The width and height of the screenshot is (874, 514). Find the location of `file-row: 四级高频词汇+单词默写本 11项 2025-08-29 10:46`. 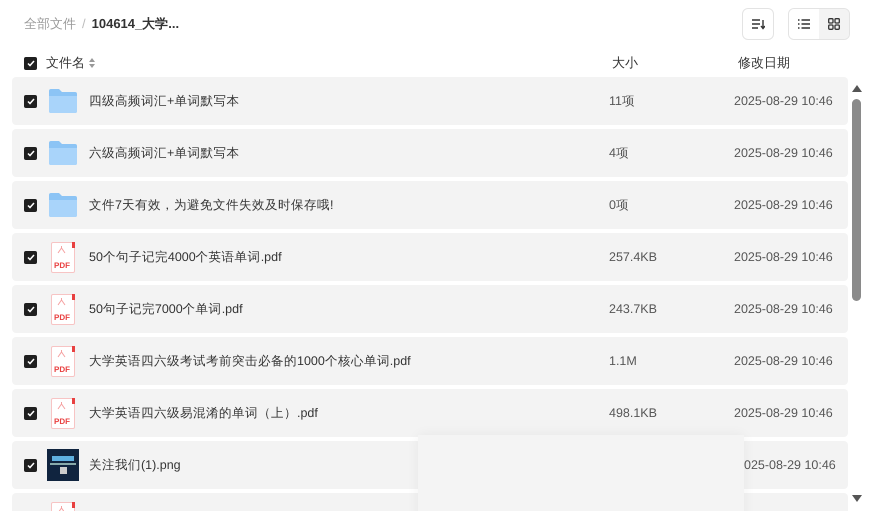

file-row: 四级高频词汇+单词默写本 11项 2025-08-29 10:46 is located at coordinates (430, 101).